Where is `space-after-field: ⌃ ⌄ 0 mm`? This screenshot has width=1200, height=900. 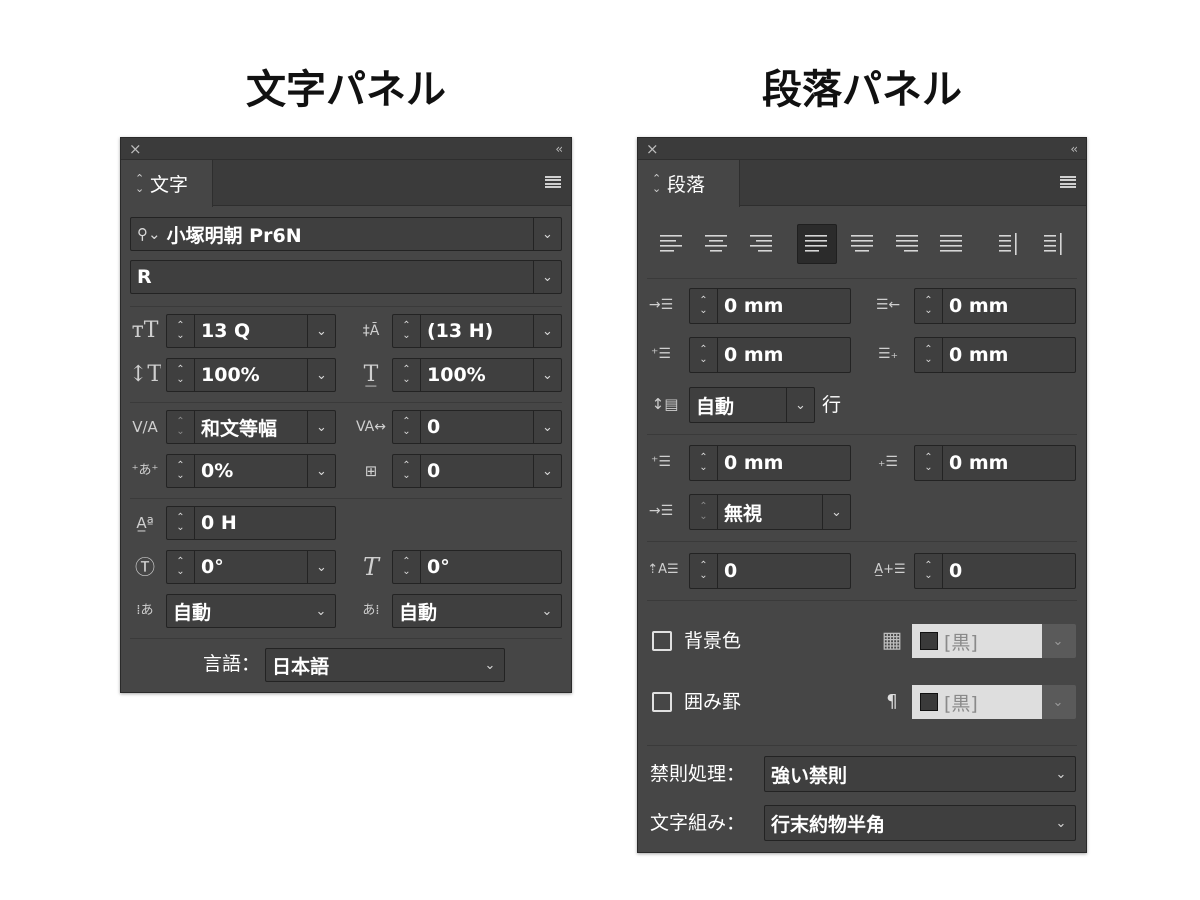 space-after-field: ⌃ ⌄ 0 mm is located at coordinates (995, 463).